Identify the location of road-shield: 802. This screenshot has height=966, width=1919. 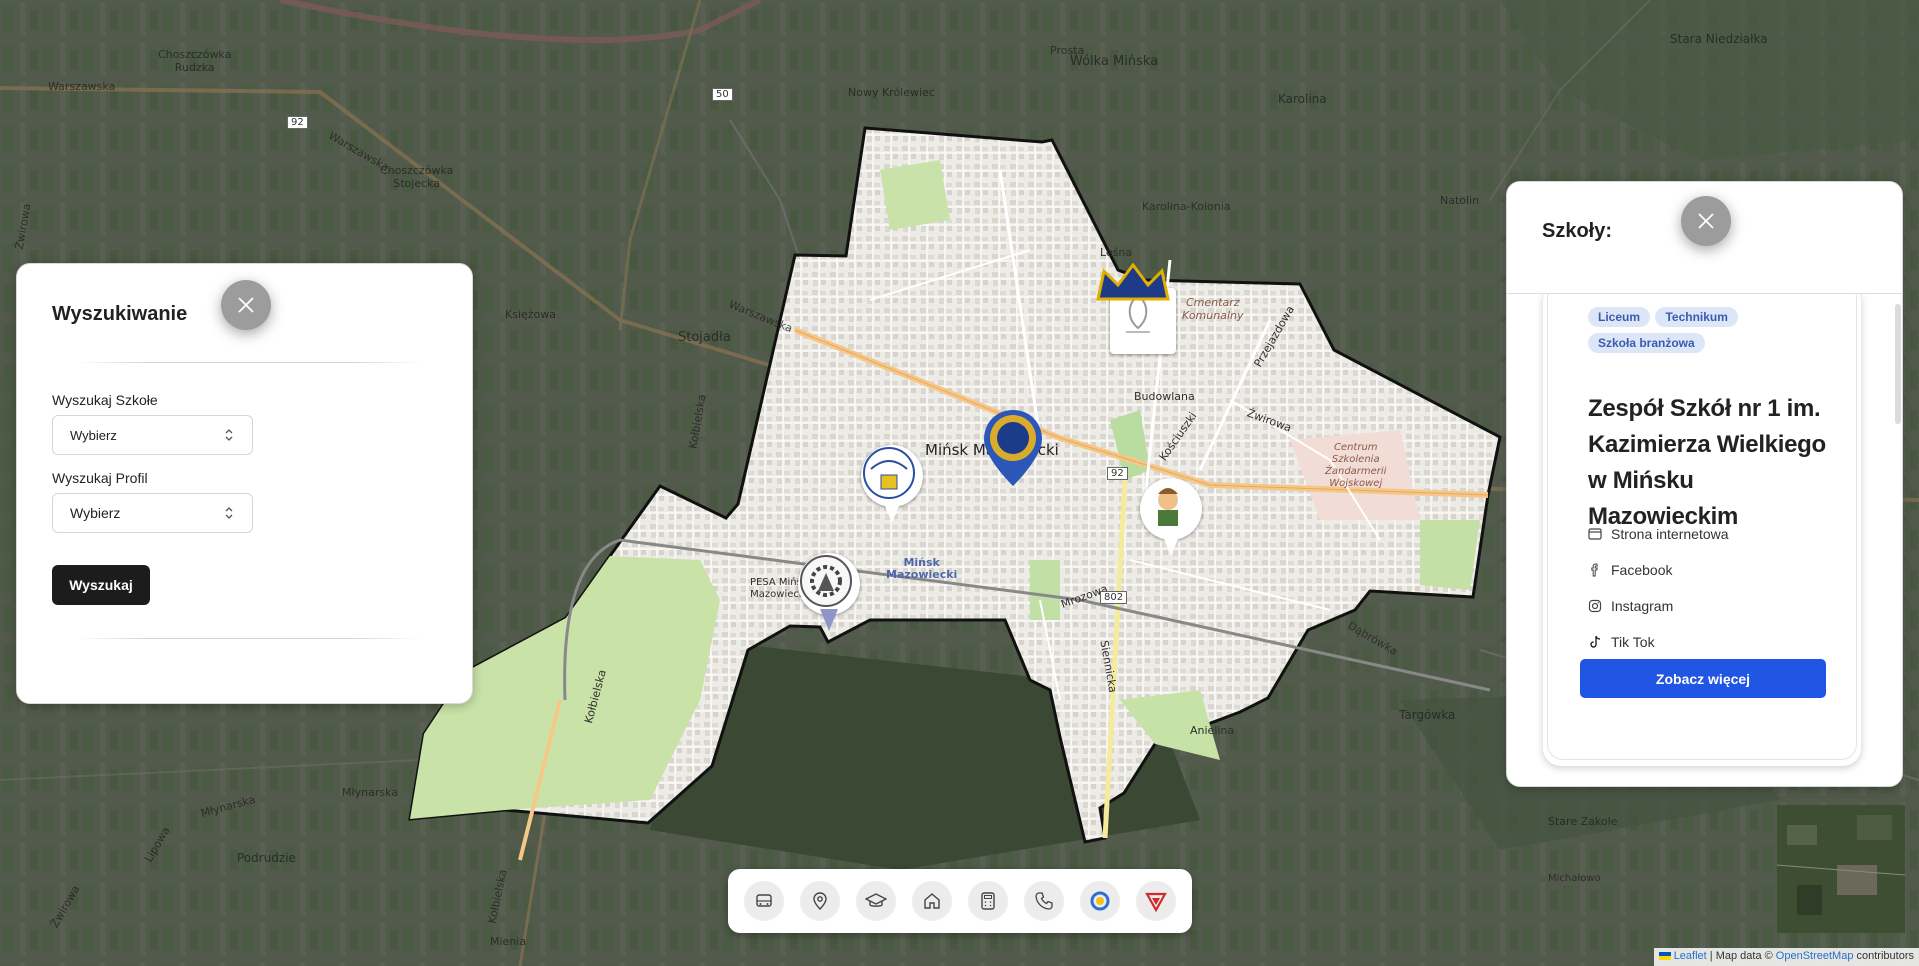
(1114, 597).